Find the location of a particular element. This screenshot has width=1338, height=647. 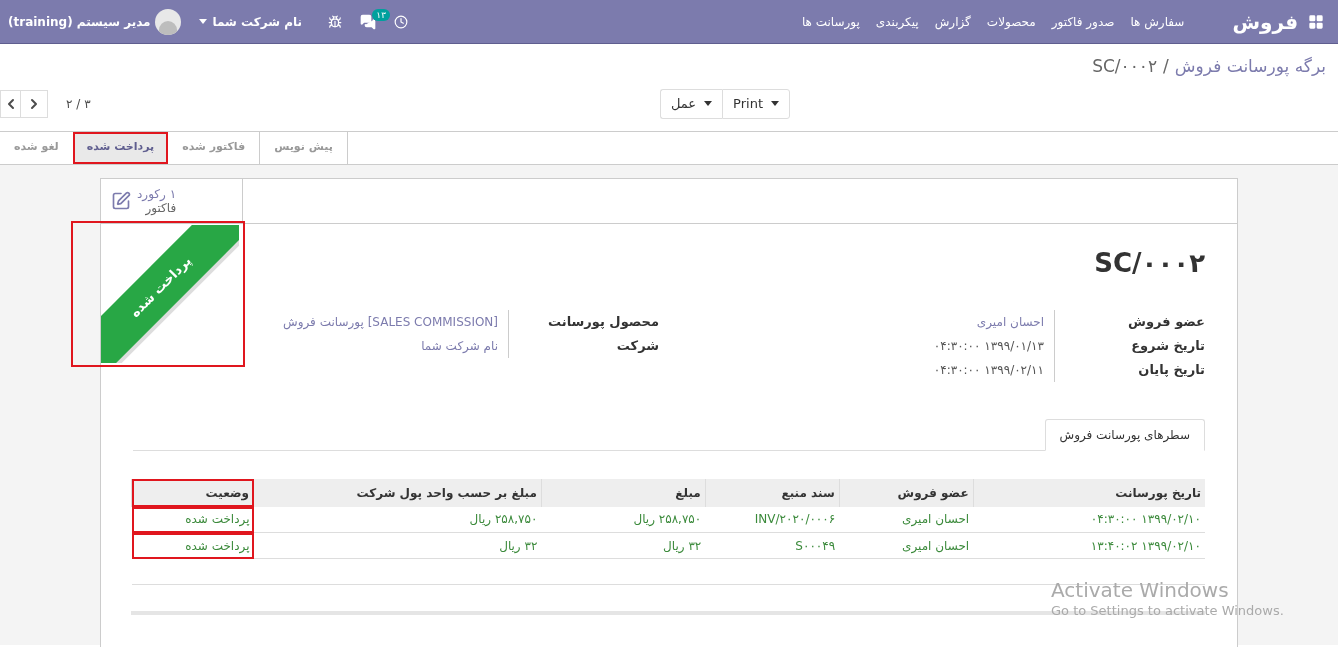

activation-notice-text: Go to Settings to activate Windows. is located at coordinates (1167, 610).